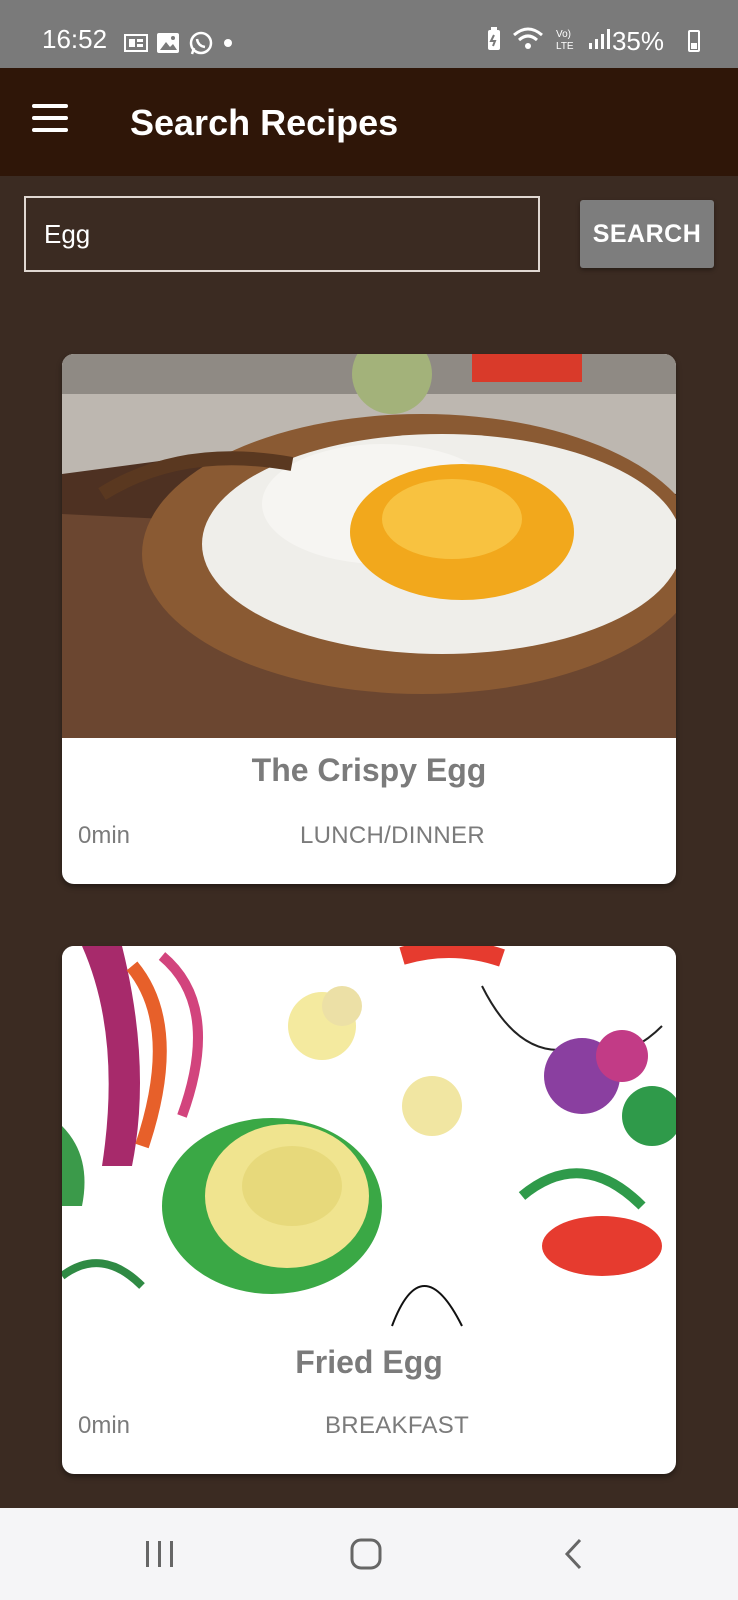 The height and width of the screenshot is (1600, 738). I want to click on search-input, so click(282, 234).